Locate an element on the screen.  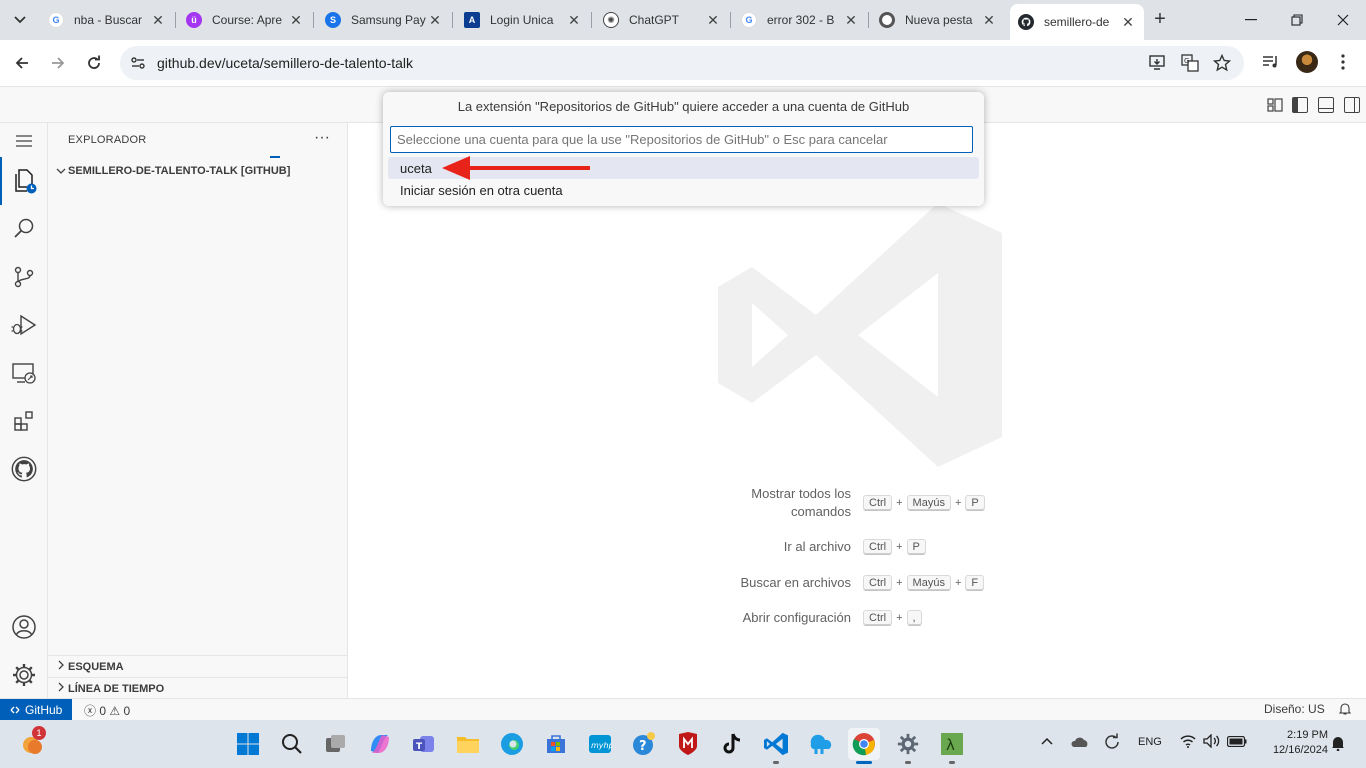
browser-tab: ✺ ChatGPT ✕ is located at coordinates (662, 20).